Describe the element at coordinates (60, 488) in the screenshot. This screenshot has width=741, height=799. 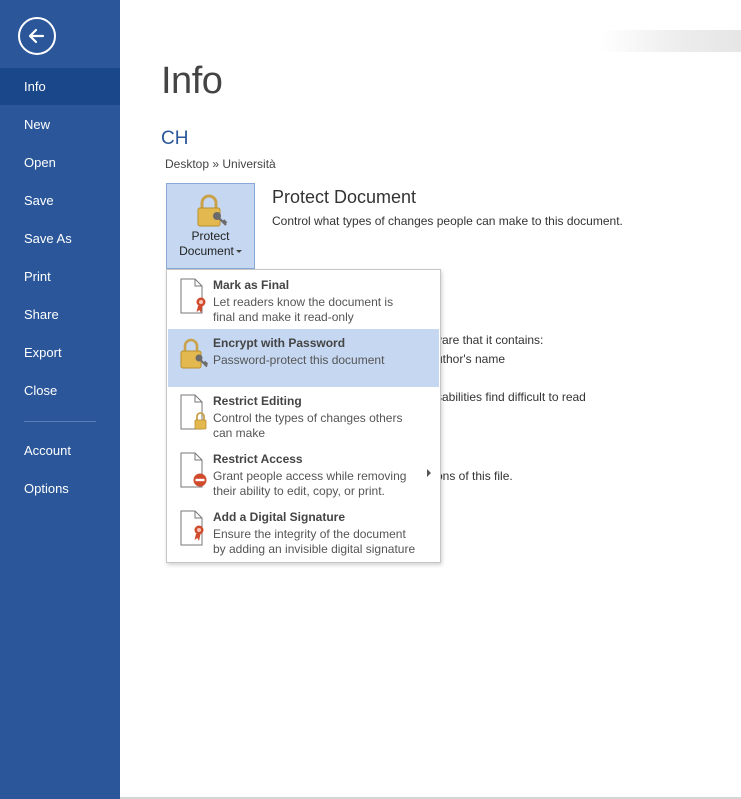
I see `nav-options: Options` at that location.